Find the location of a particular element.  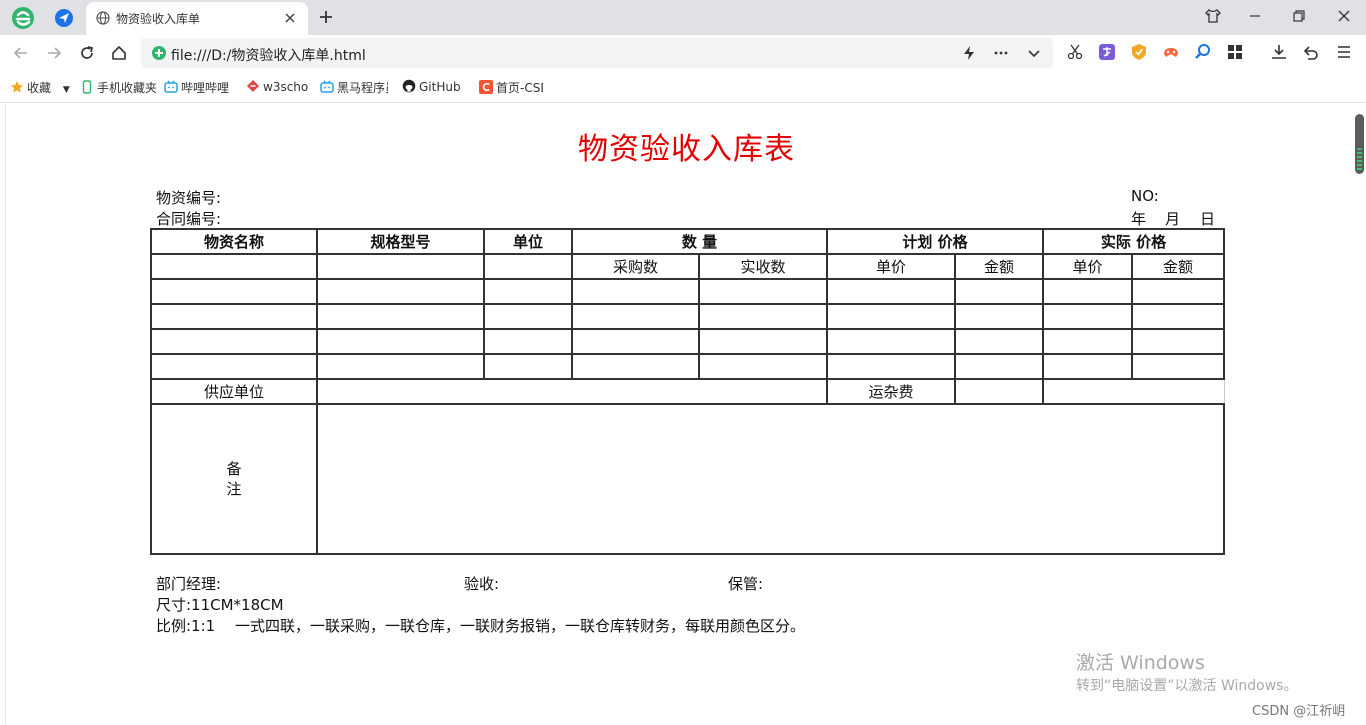

bookmark-mobile: 手机收藏夹 is located at coordinates (118, 87).